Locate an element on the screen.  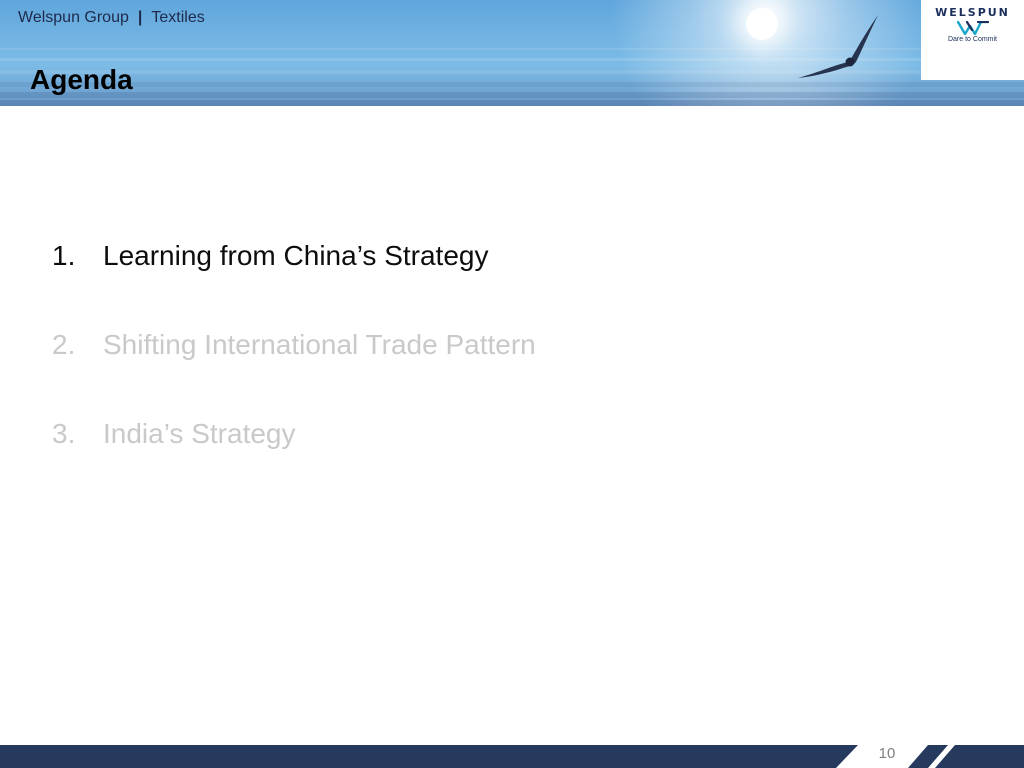
welspun-logo: WELSPUN Dare to Commit is located at coordinates (972, 40).